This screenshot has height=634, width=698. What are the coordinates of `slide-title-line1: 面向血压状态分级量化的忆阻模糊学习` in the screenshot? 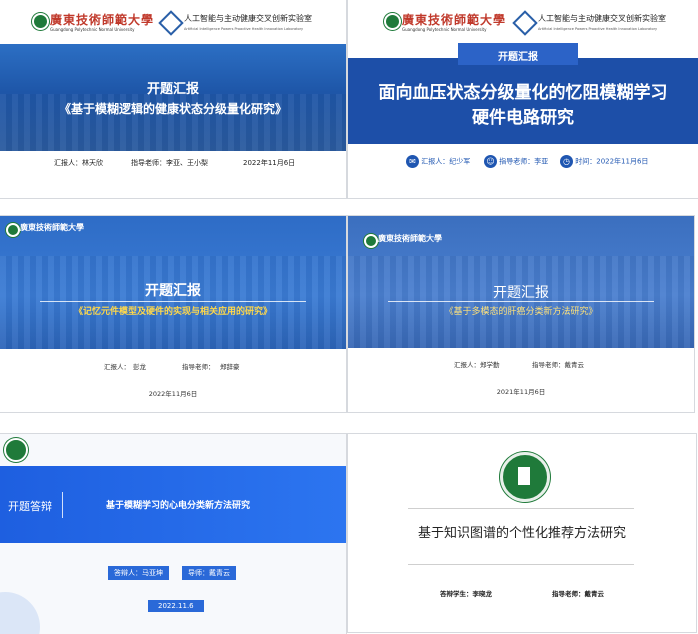 It's located at (523, 93).